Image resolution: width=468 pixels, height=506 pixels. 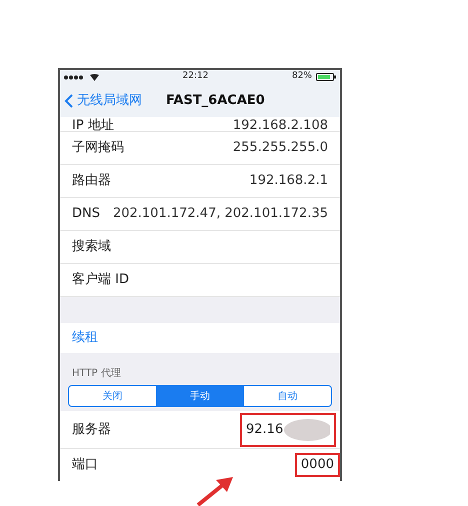 I want to click on row-value: 255.255.255.0, so click(x=280, y=148).